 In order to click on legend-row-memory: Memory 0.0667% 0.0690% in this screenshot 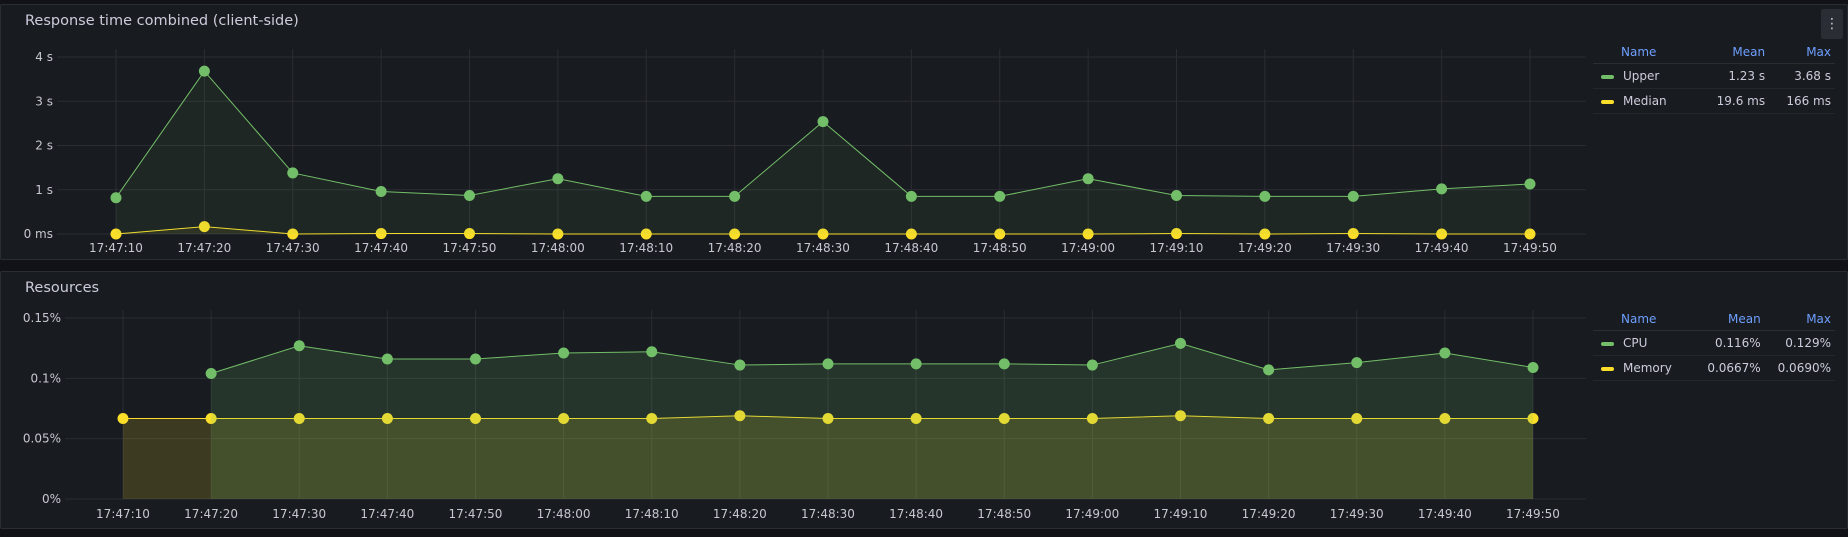, I will do `click(1714, 368)`.